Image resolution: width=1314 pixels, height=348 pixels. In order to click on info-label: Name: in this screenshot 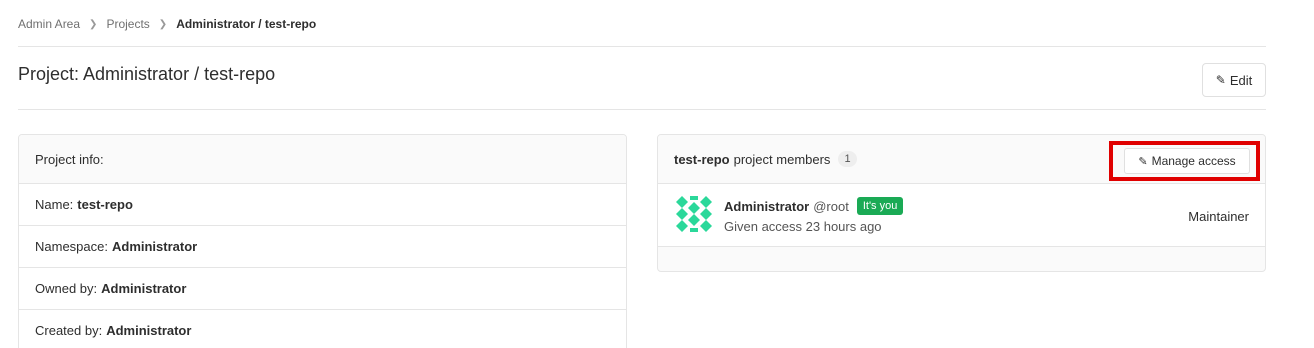, I will do `click(54, 204)`.